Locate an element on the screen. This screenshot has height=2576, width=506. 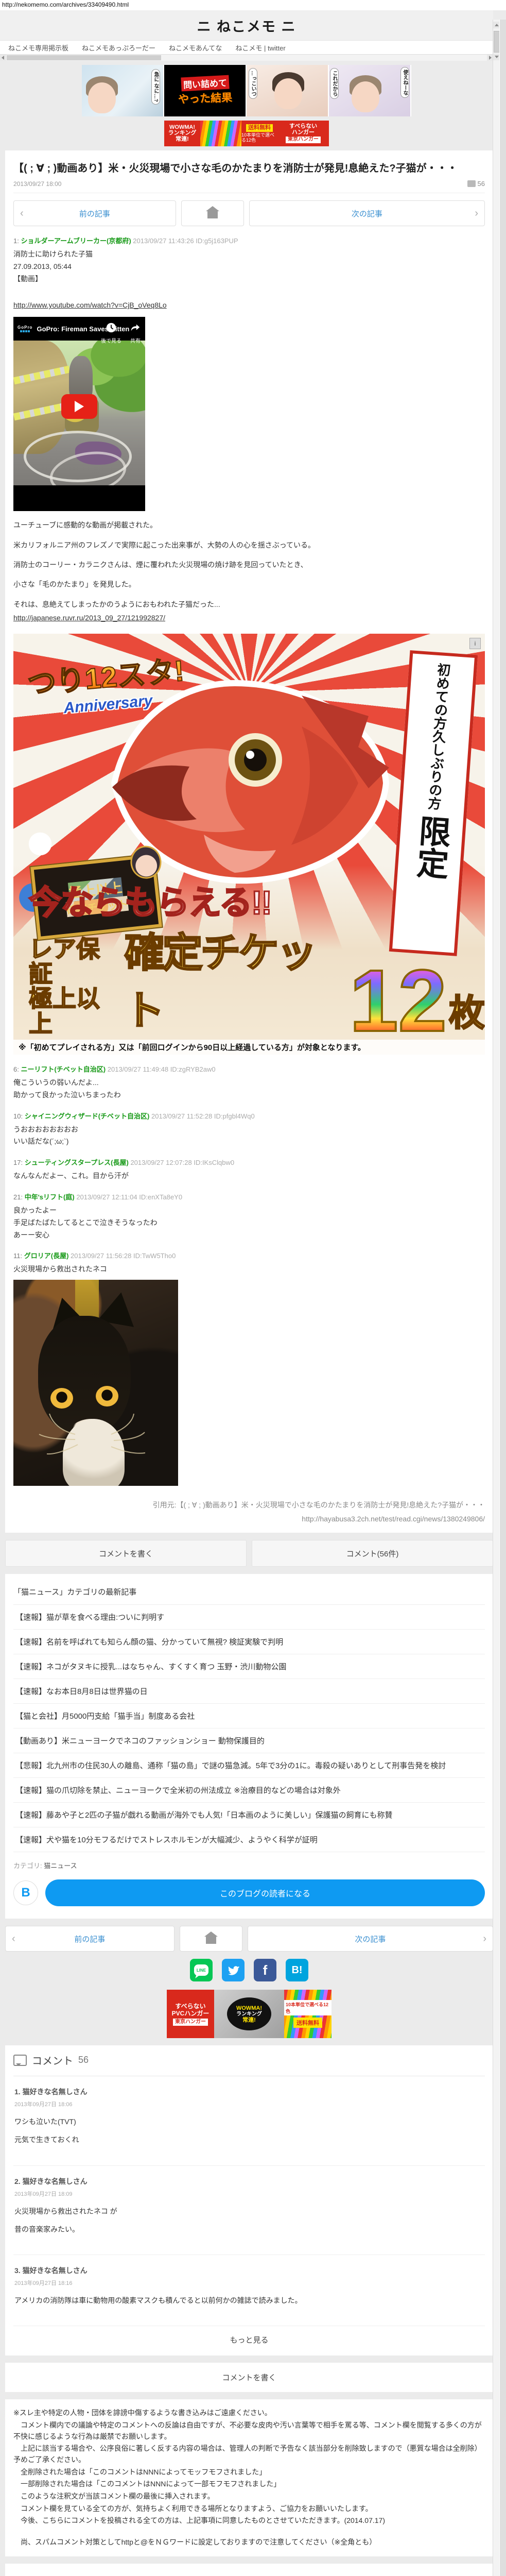
ad-panel-4: これだから 使えねーな is located at coordinates (370, 90).